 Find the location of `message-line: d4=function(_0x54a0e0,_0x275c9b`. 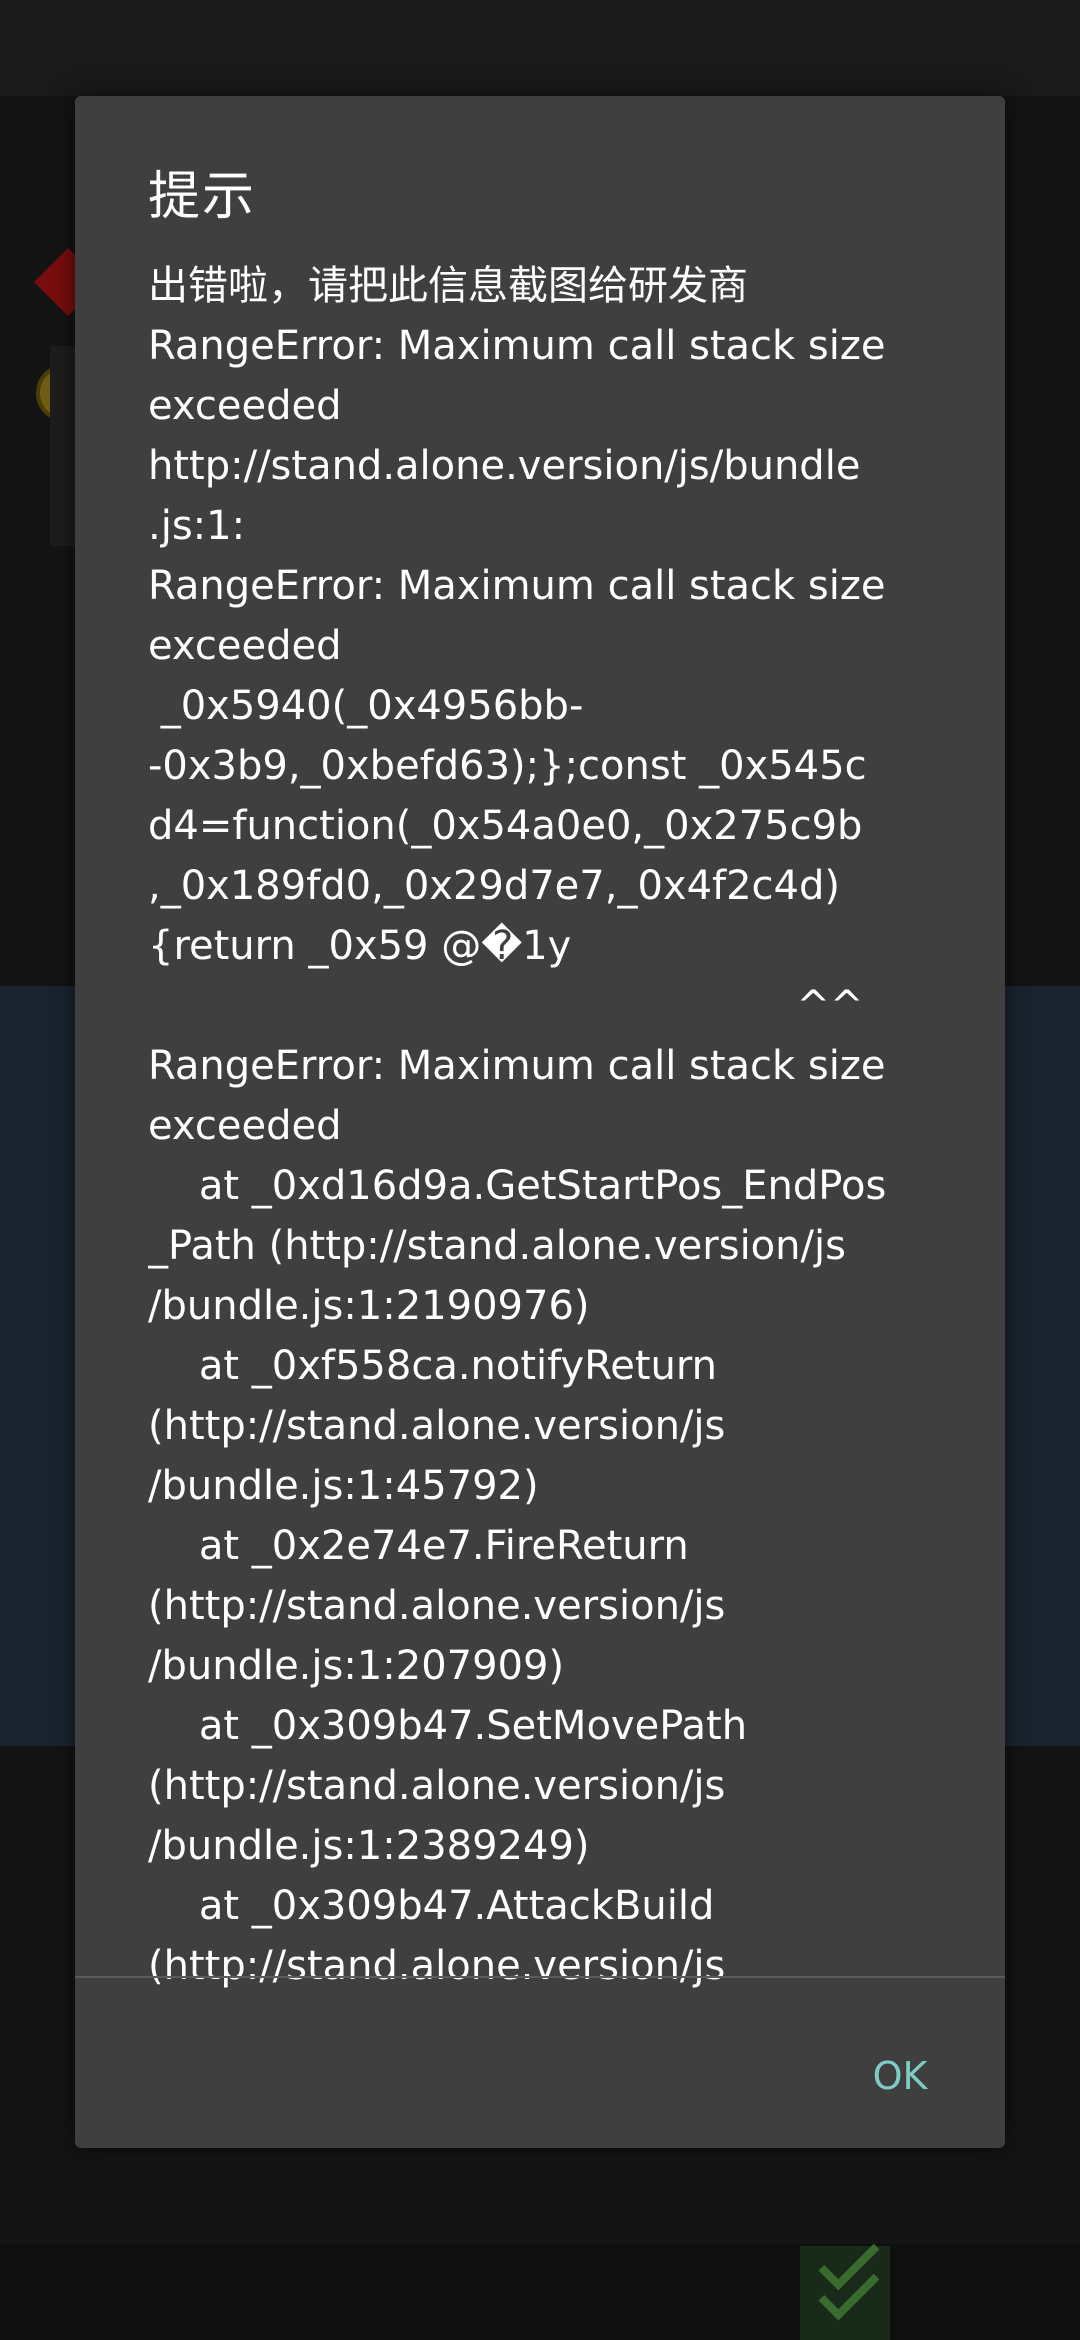

message-line: d4=function(_0x54a0e0,_0x275c9b is located at coordinates (505, 826).